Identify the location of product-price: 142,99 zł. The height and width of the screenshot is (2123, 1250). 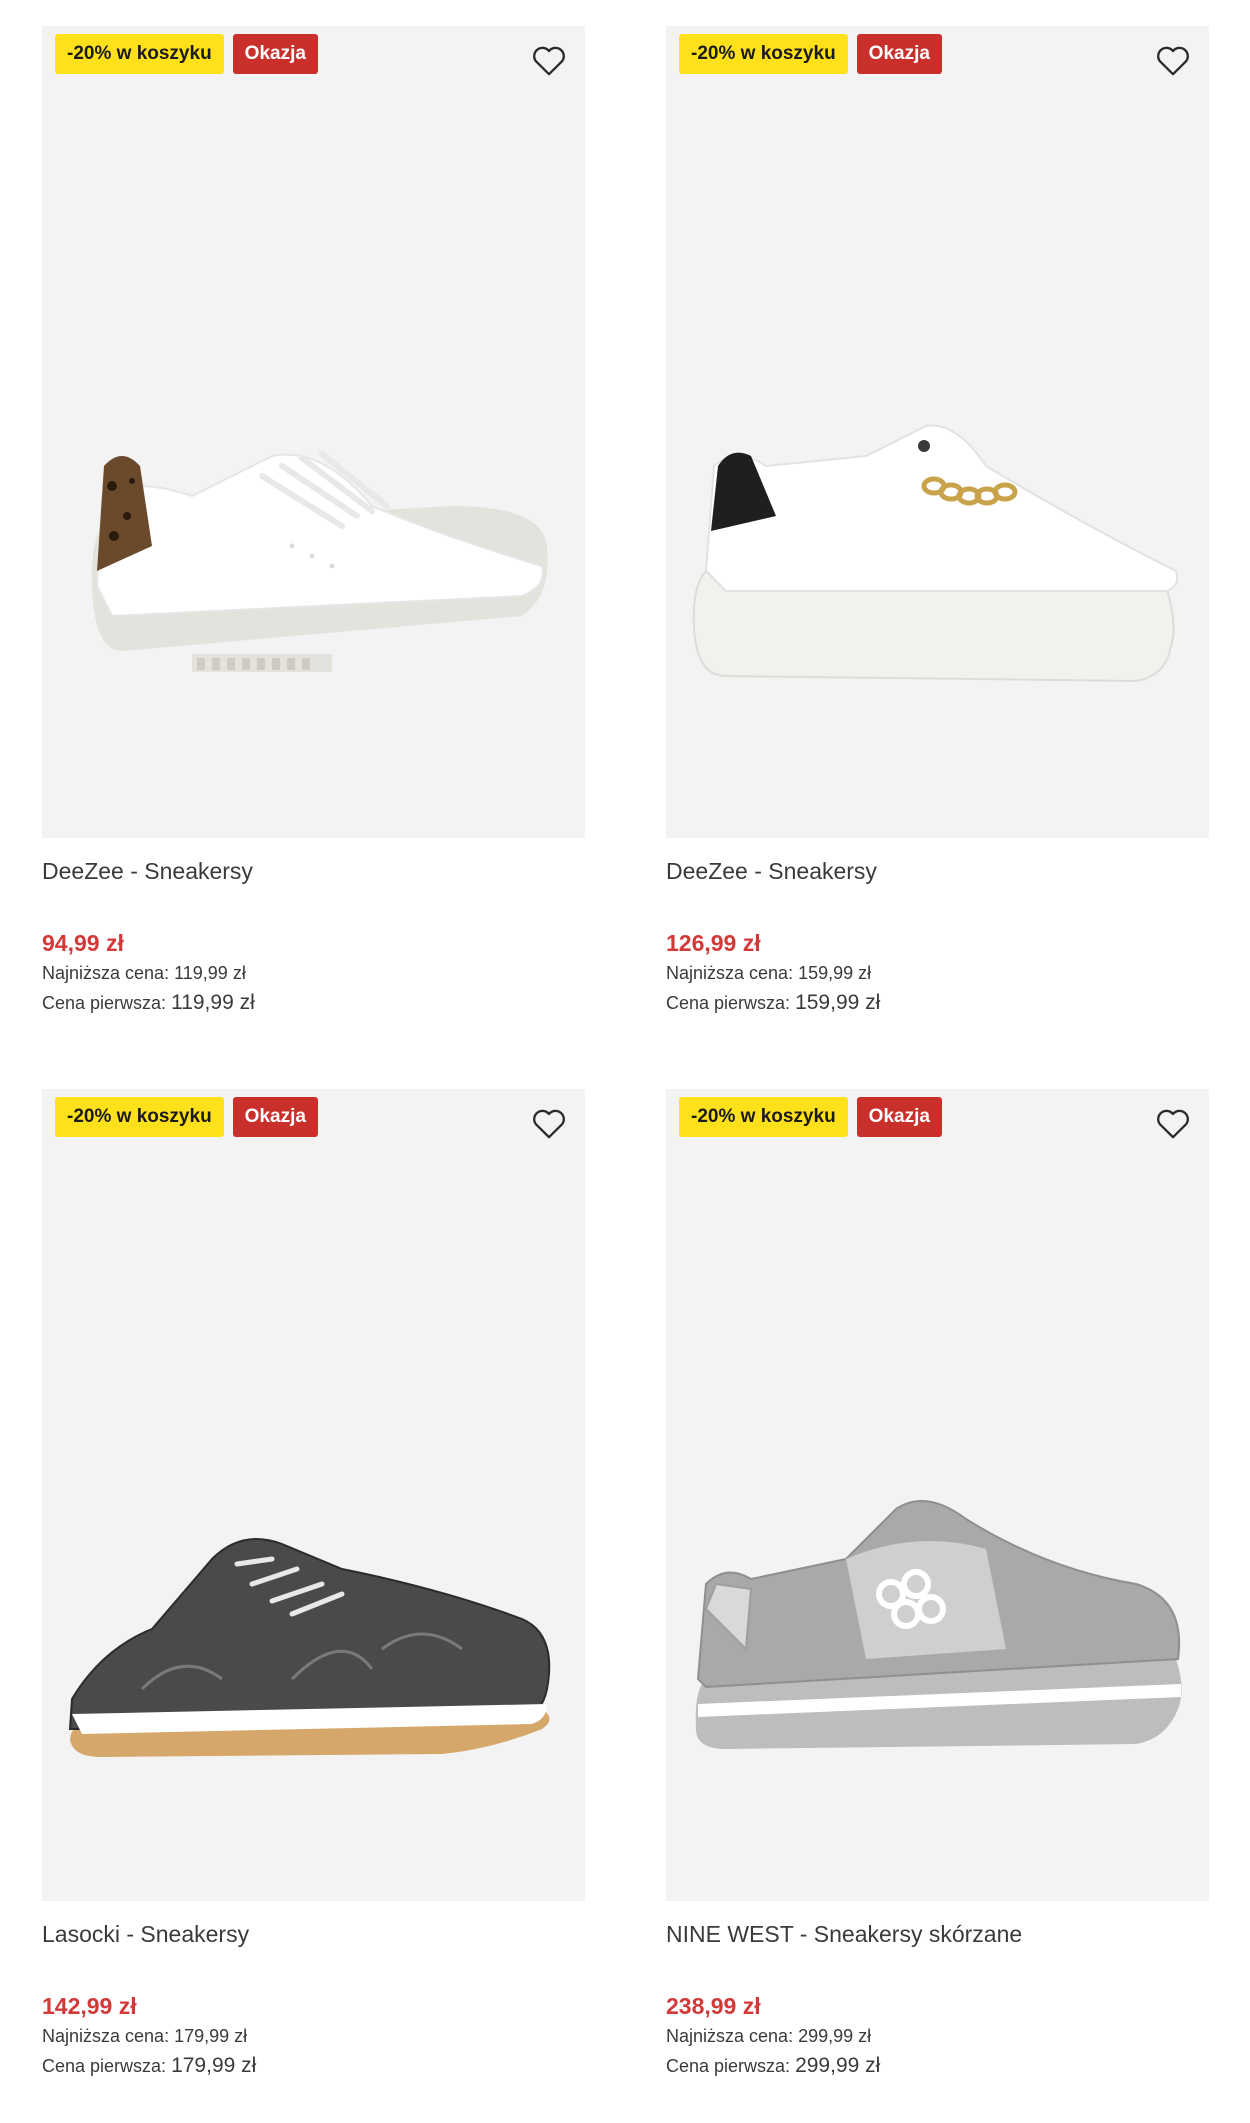
(89, 2006).